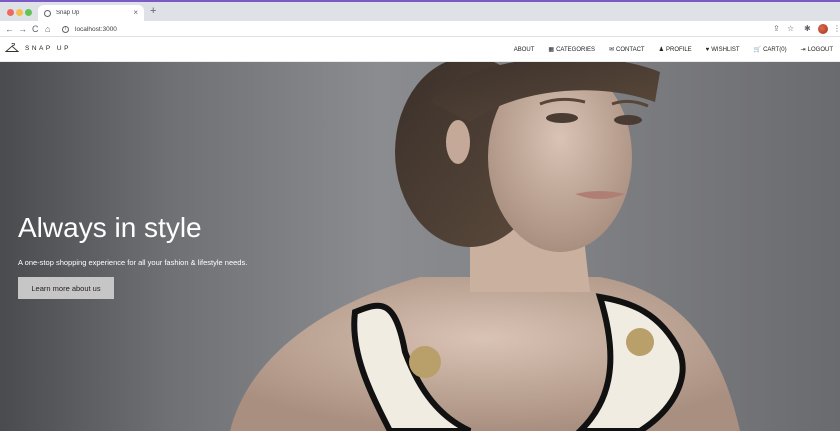 Image resolution: width=840 pixels, height=431 pixels. Describe the element at coordinates (757, 50) in the screenshot. I see `cart-icon: 🛒` at that location.